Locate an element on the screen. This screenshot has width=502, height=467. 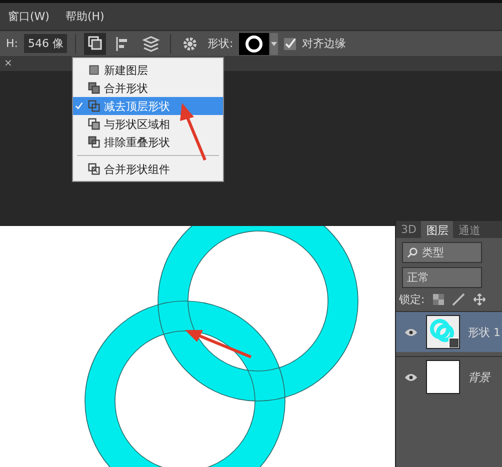
caret-icon is located at coordinates (274, 44).